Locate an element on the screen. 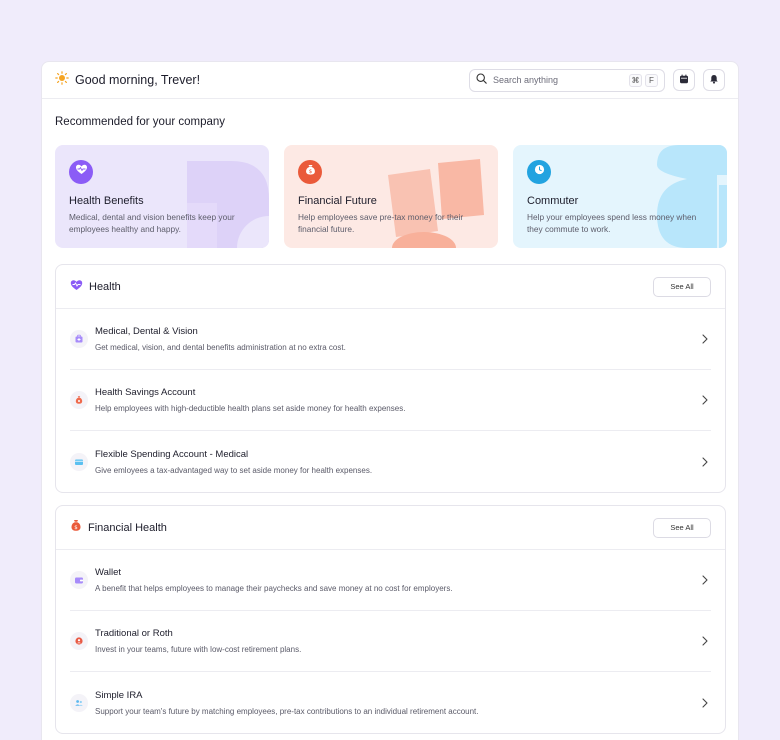 The image size is (780, 740). search-box: ⌘ F is located at coordinates (567, 80).